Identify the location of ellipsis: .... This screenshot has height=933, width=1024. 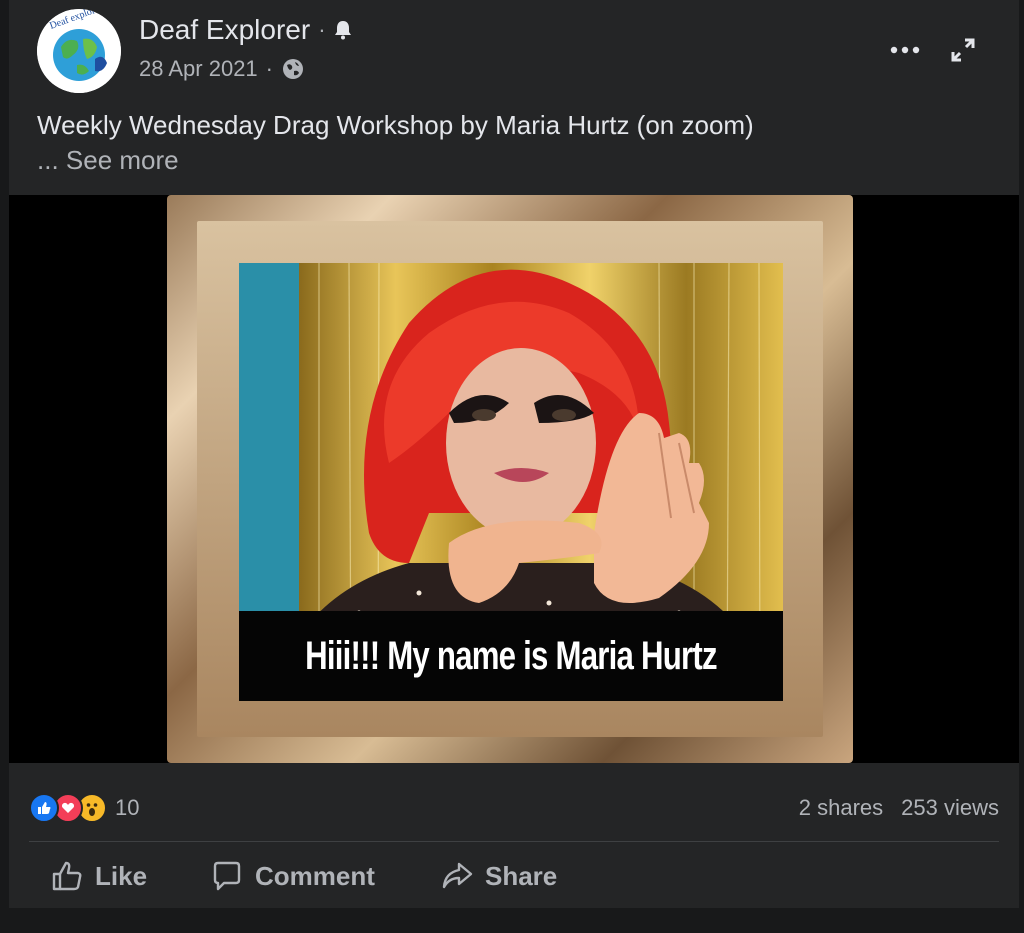
(48, 160).